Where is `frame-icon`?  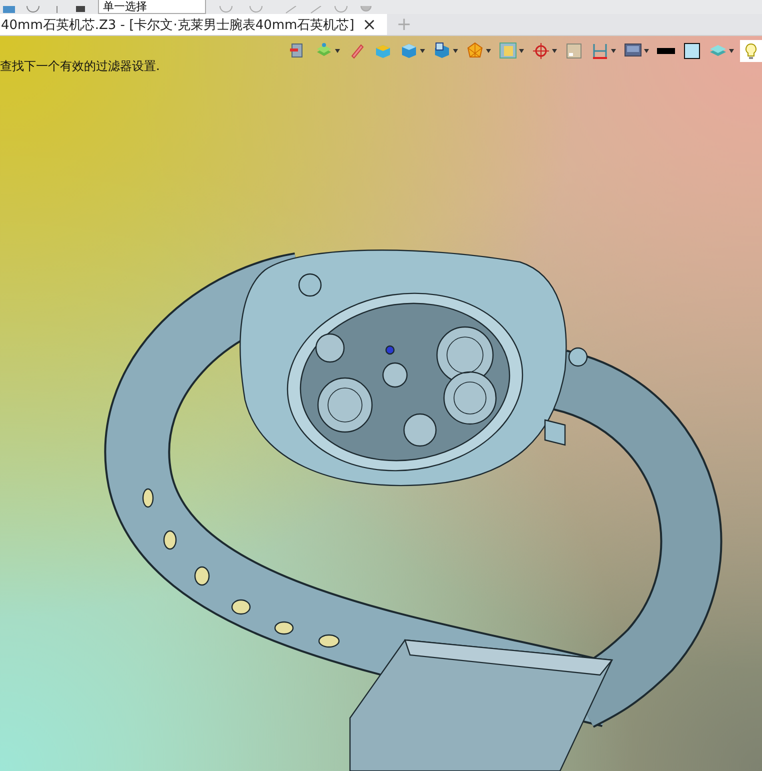 frame-icon is located at coordinates (508, 51).